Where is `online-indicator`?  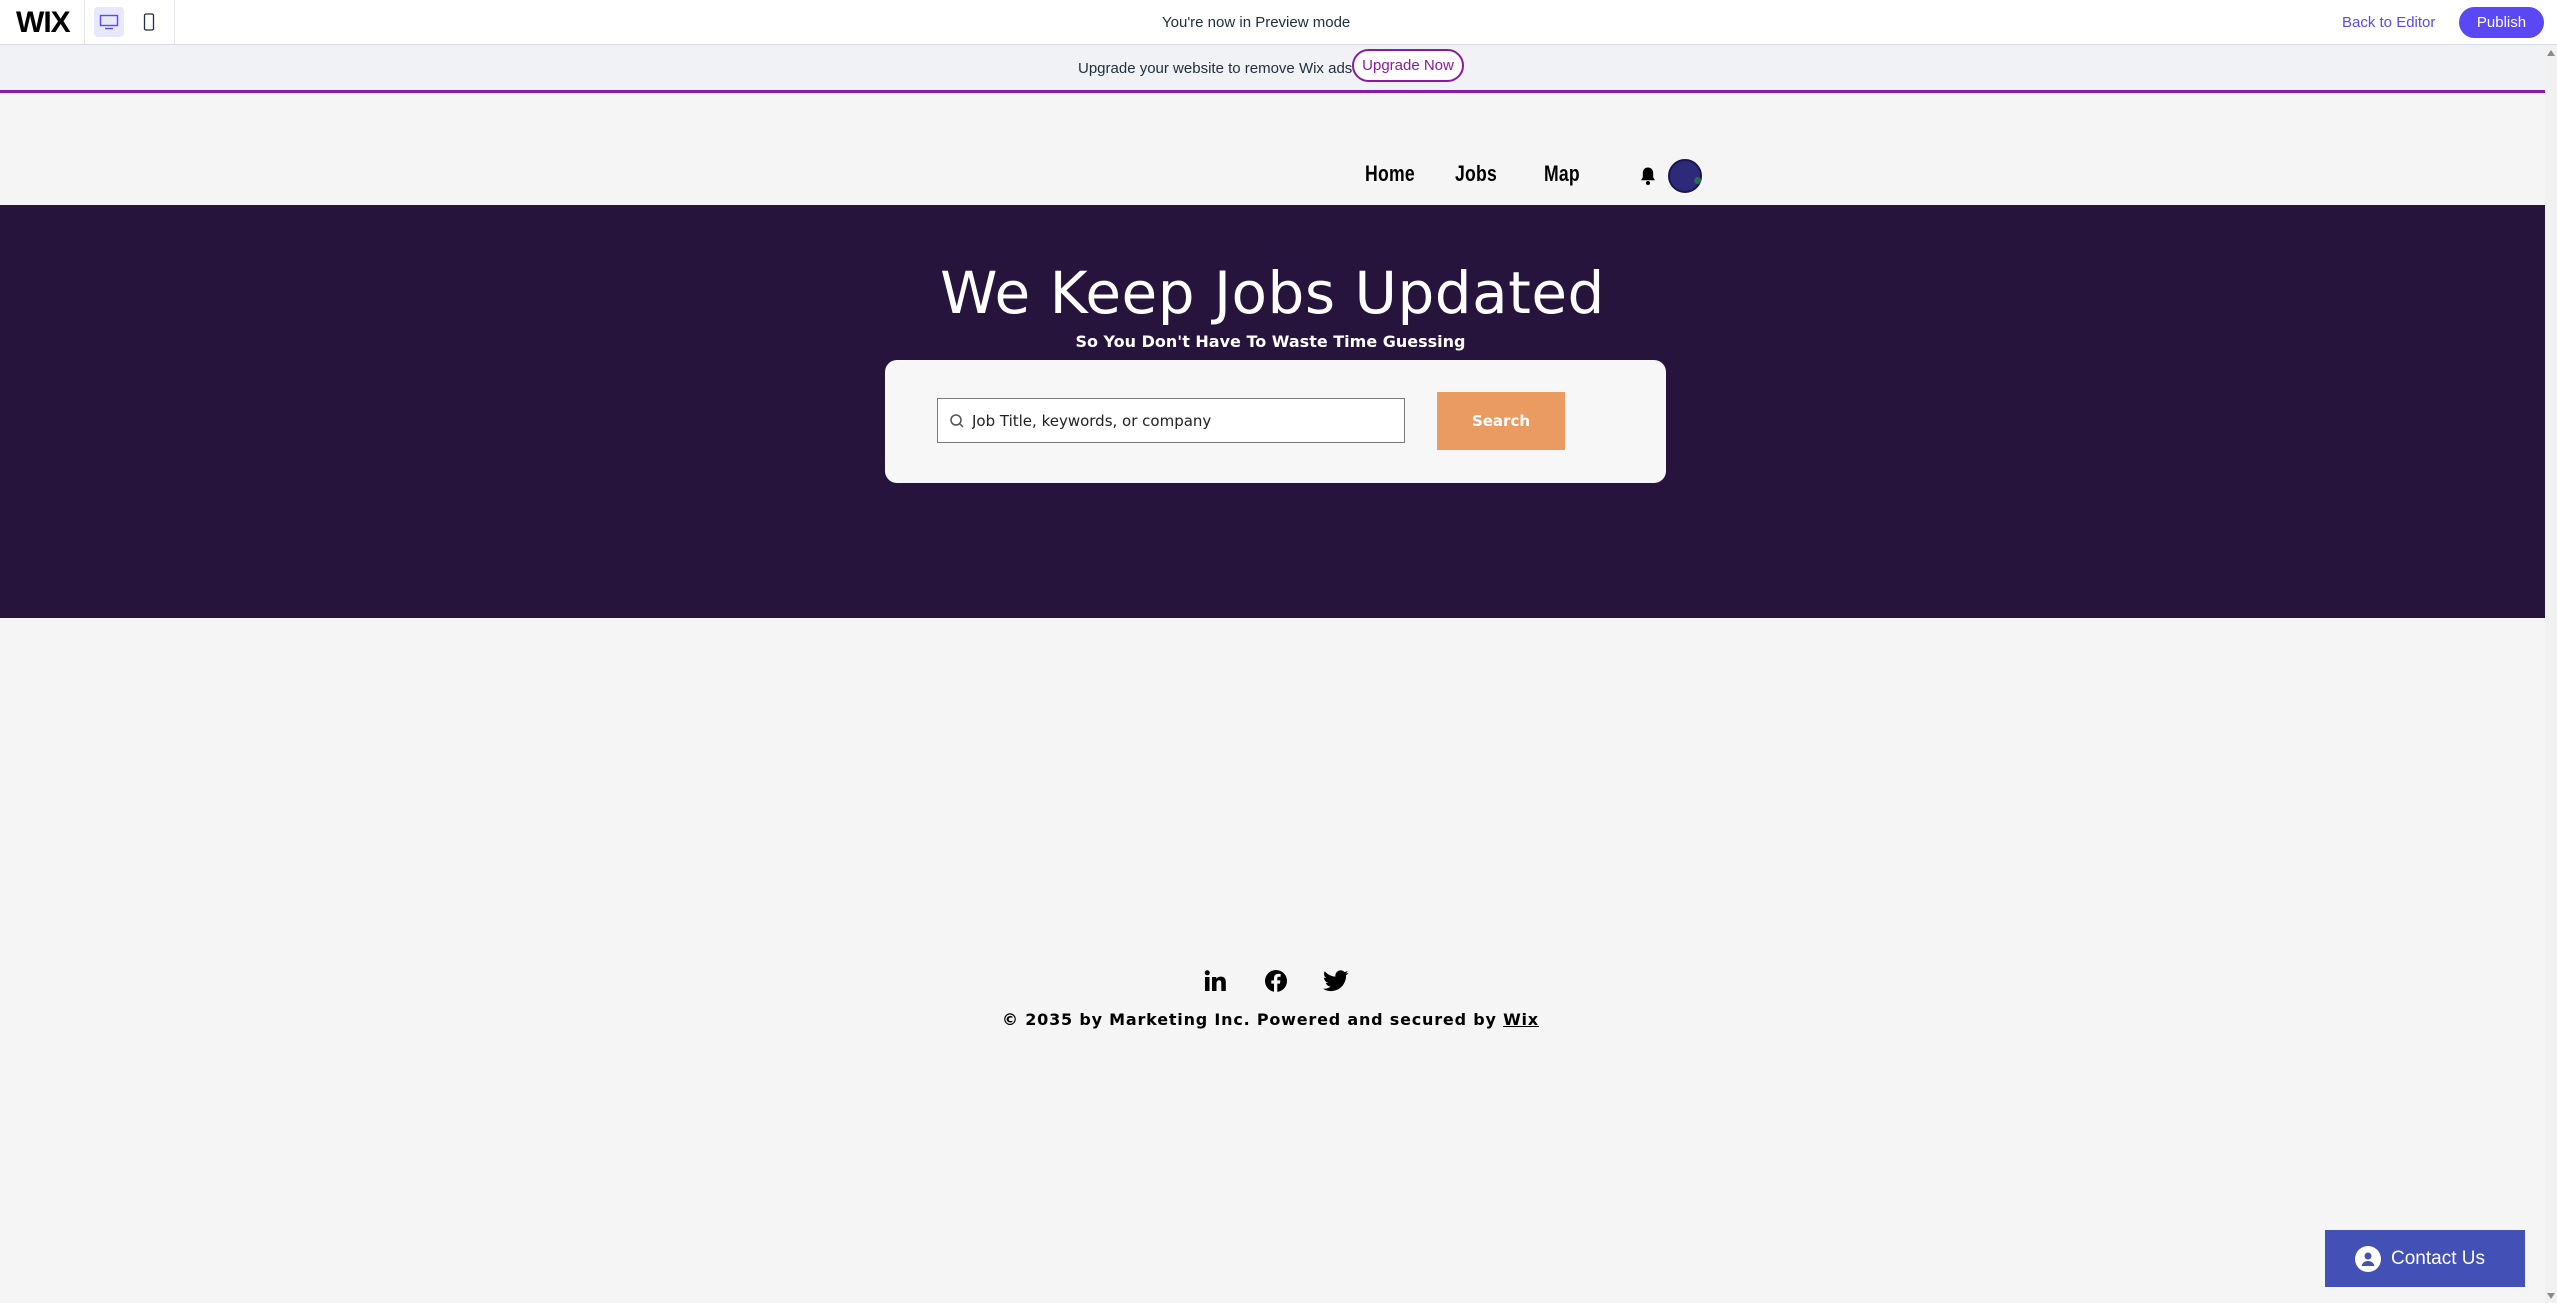
online-indicator is located at coordinates (1697, 180).